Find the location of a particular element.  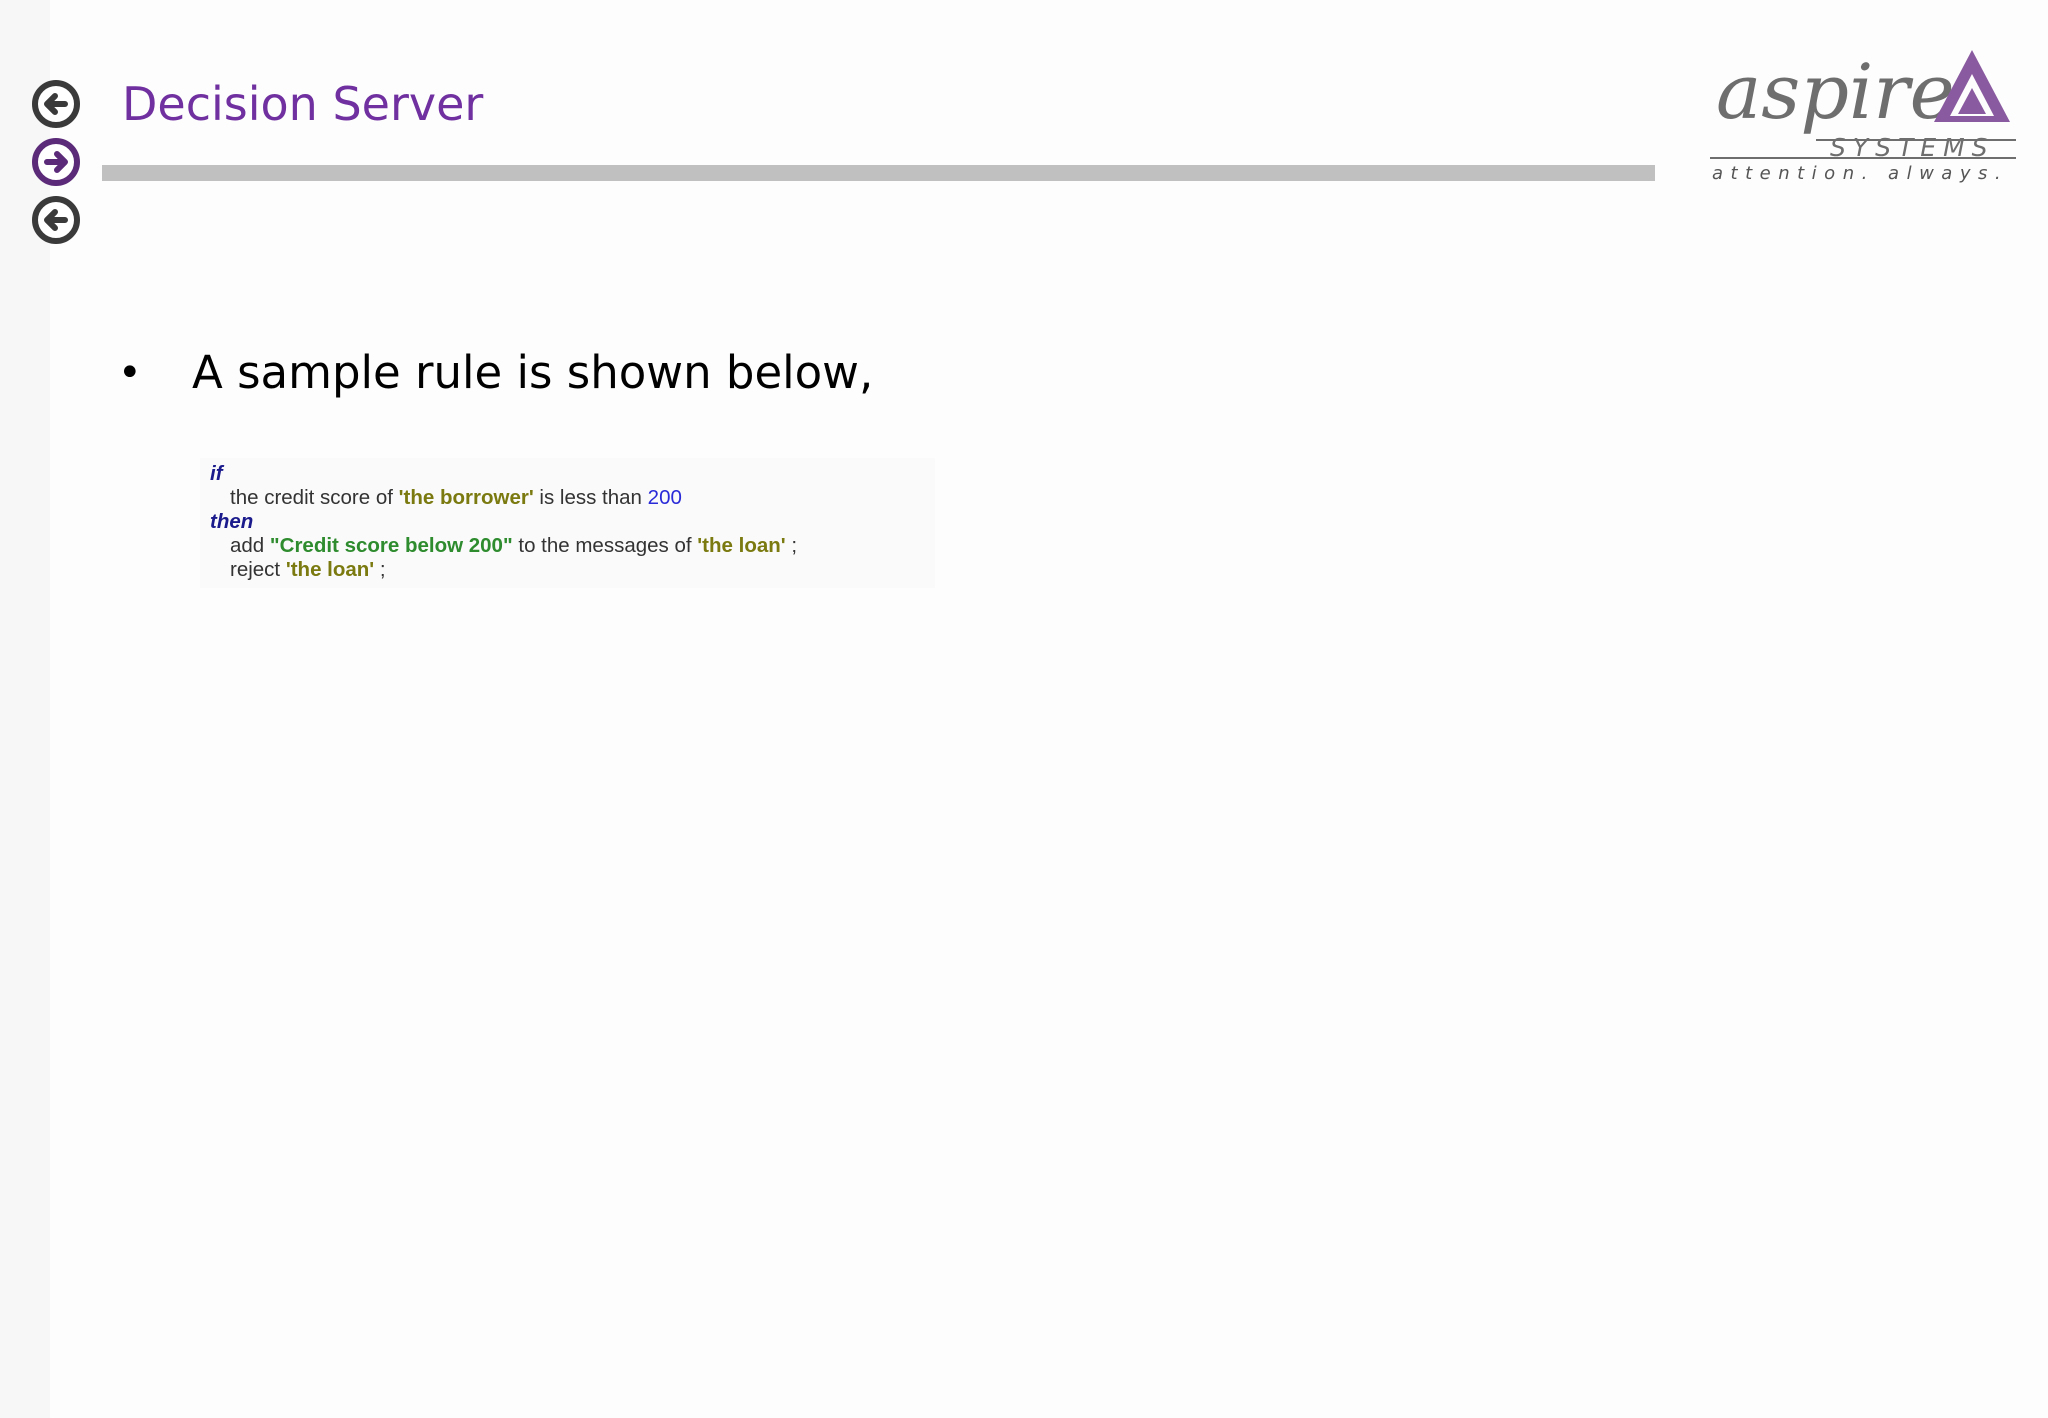

action-reject-end: ; is located at coordinates (382, 569).